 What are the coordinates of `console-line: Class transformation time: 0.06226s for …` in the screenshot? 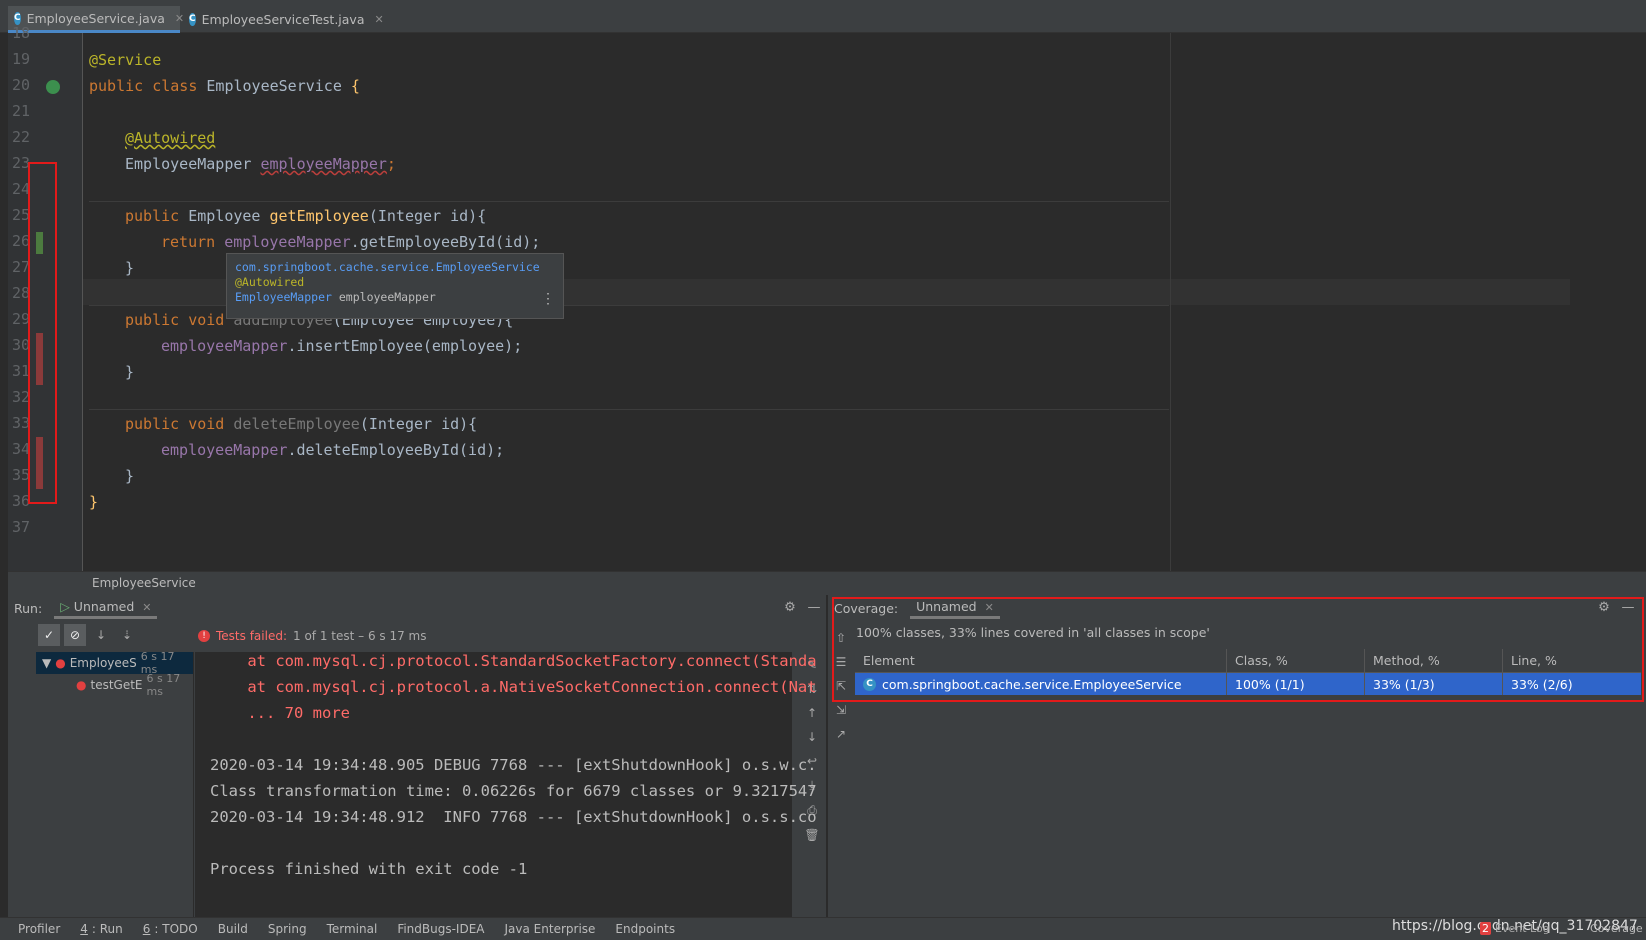 It's located at (513, 791).